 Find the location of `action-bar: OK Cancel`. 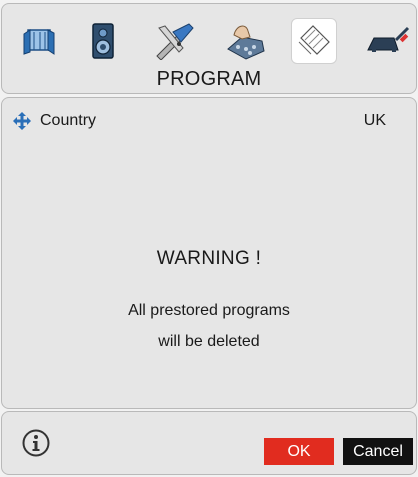

action-bar: OK Cancel is located at coordinates (209, 443).